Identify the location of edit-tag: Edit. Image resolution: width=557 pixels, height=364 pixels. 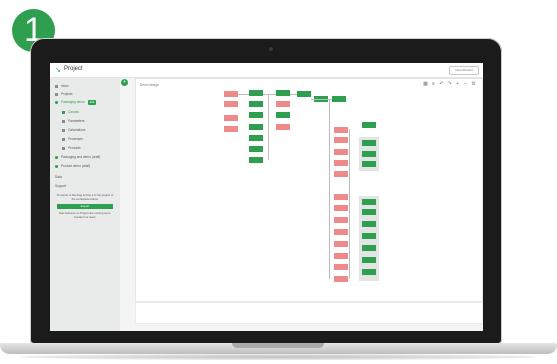
(92, 102).